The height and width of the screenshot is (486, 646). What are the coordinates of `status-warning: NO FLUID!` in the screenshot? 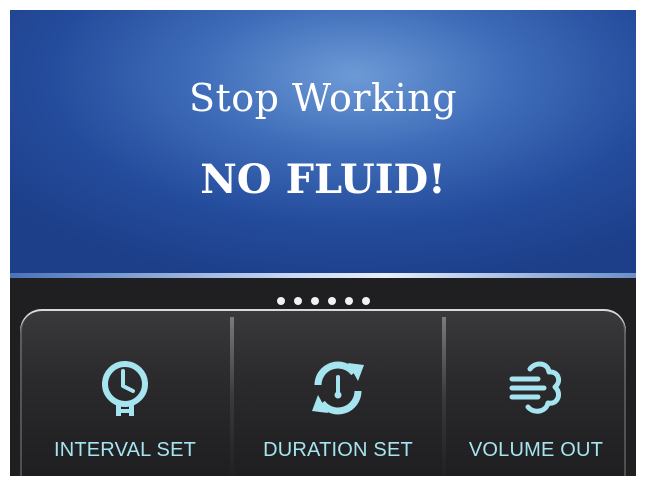 It's located at (323, 179).